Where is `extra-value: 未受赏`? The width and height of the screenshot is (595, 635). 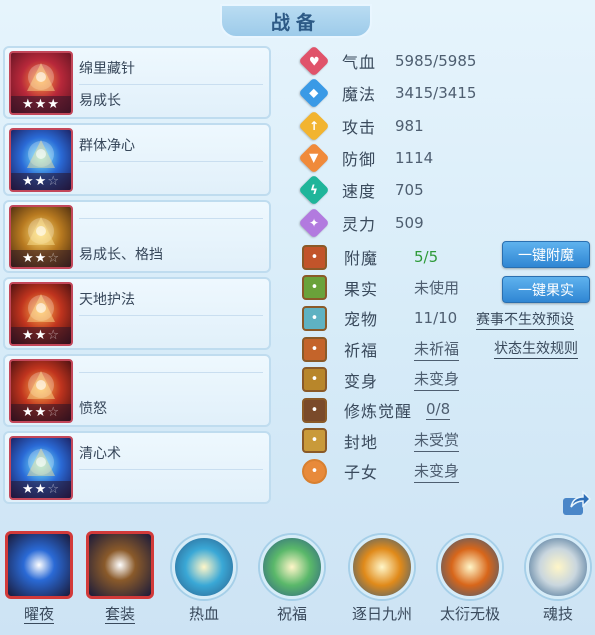 extra-value: 未受赏 is located at coordinates (437, 441).